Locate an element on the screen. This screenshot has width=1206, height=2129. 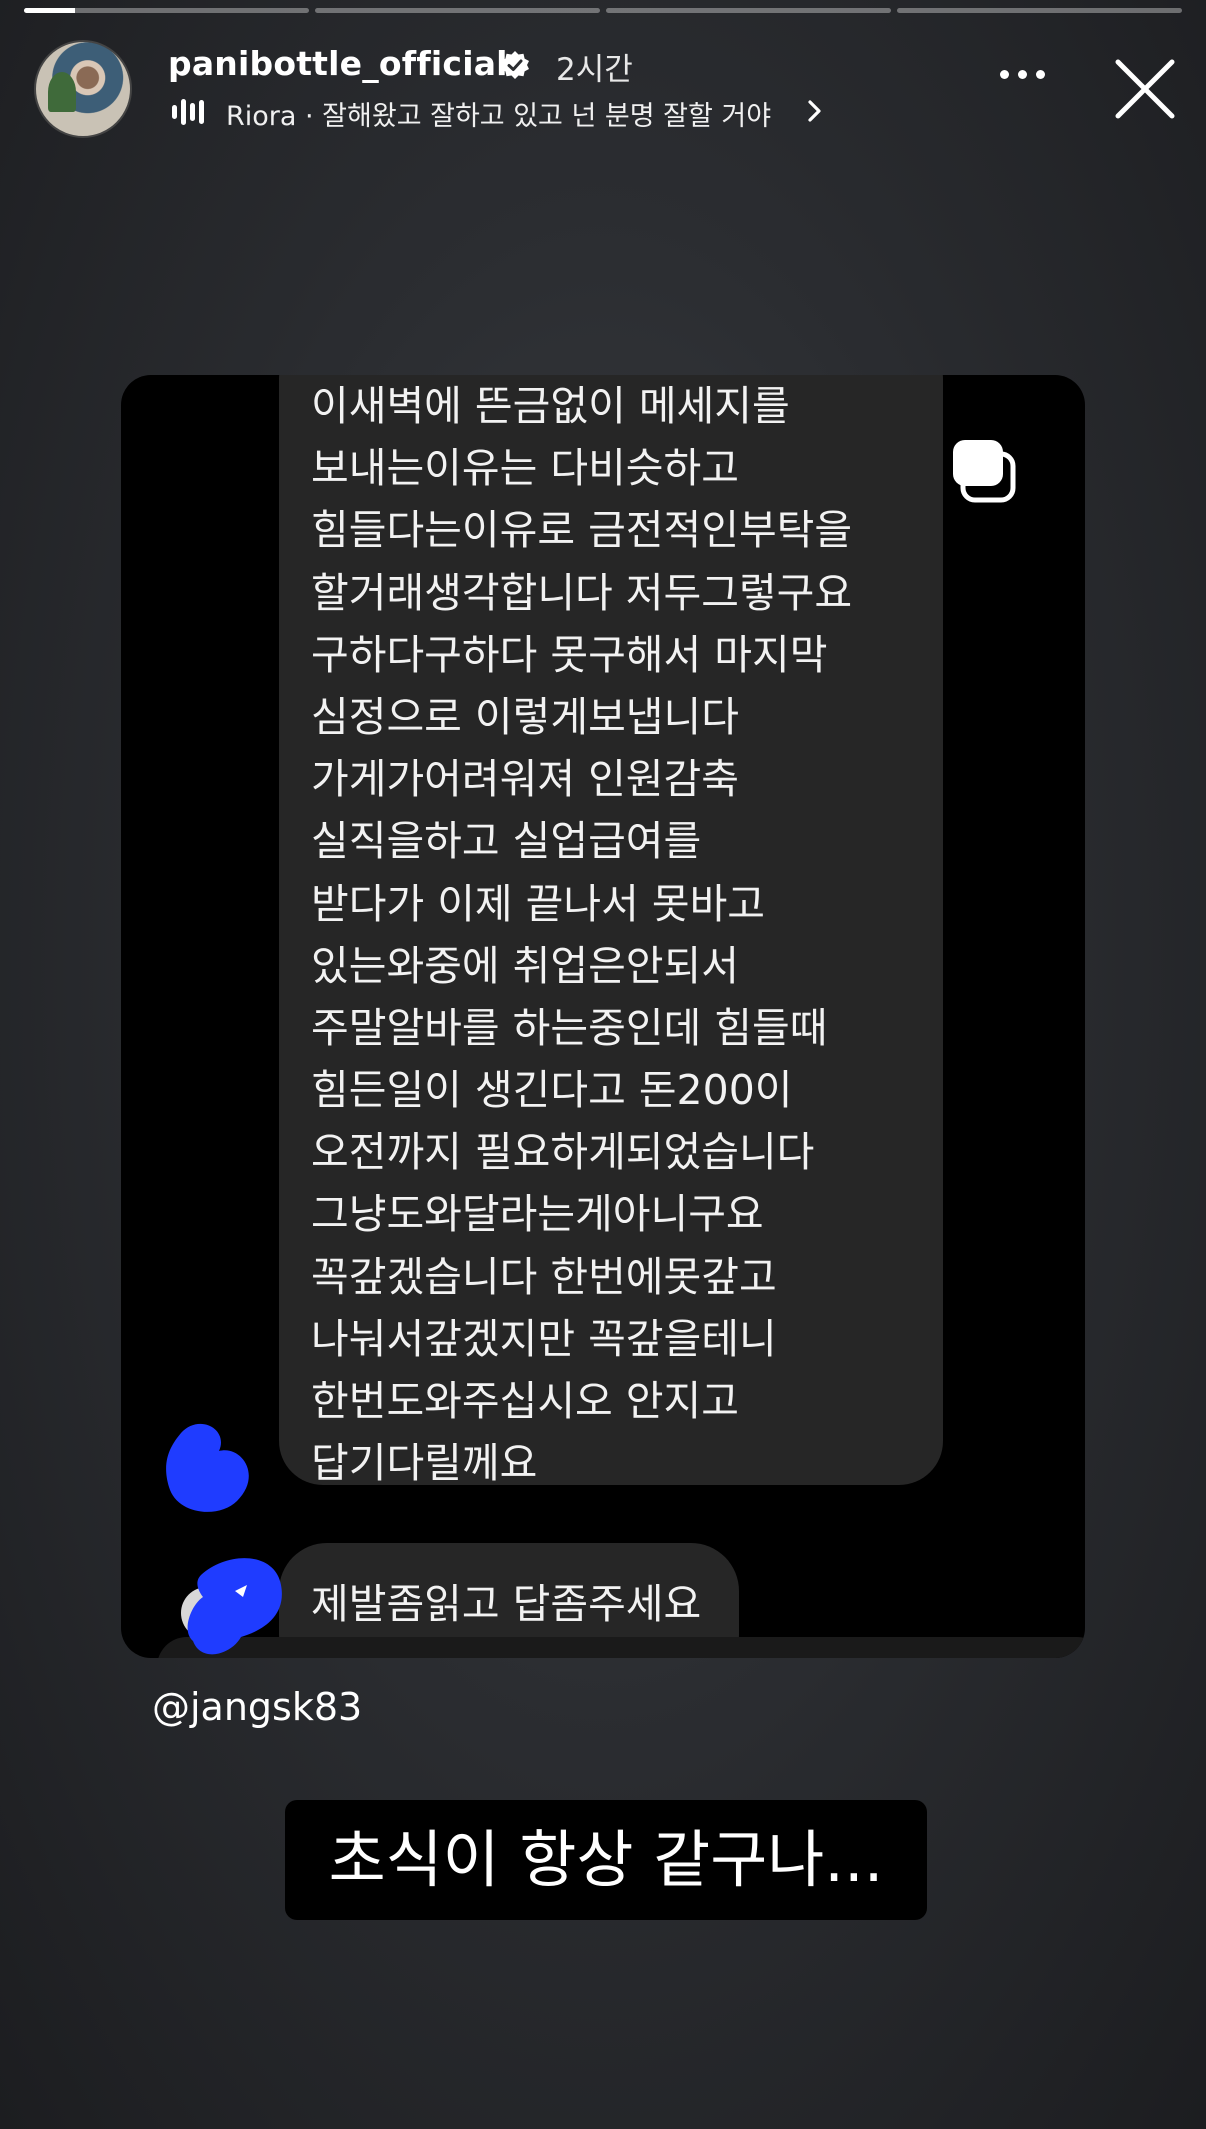
avatar is located at coordinates (83, 89).